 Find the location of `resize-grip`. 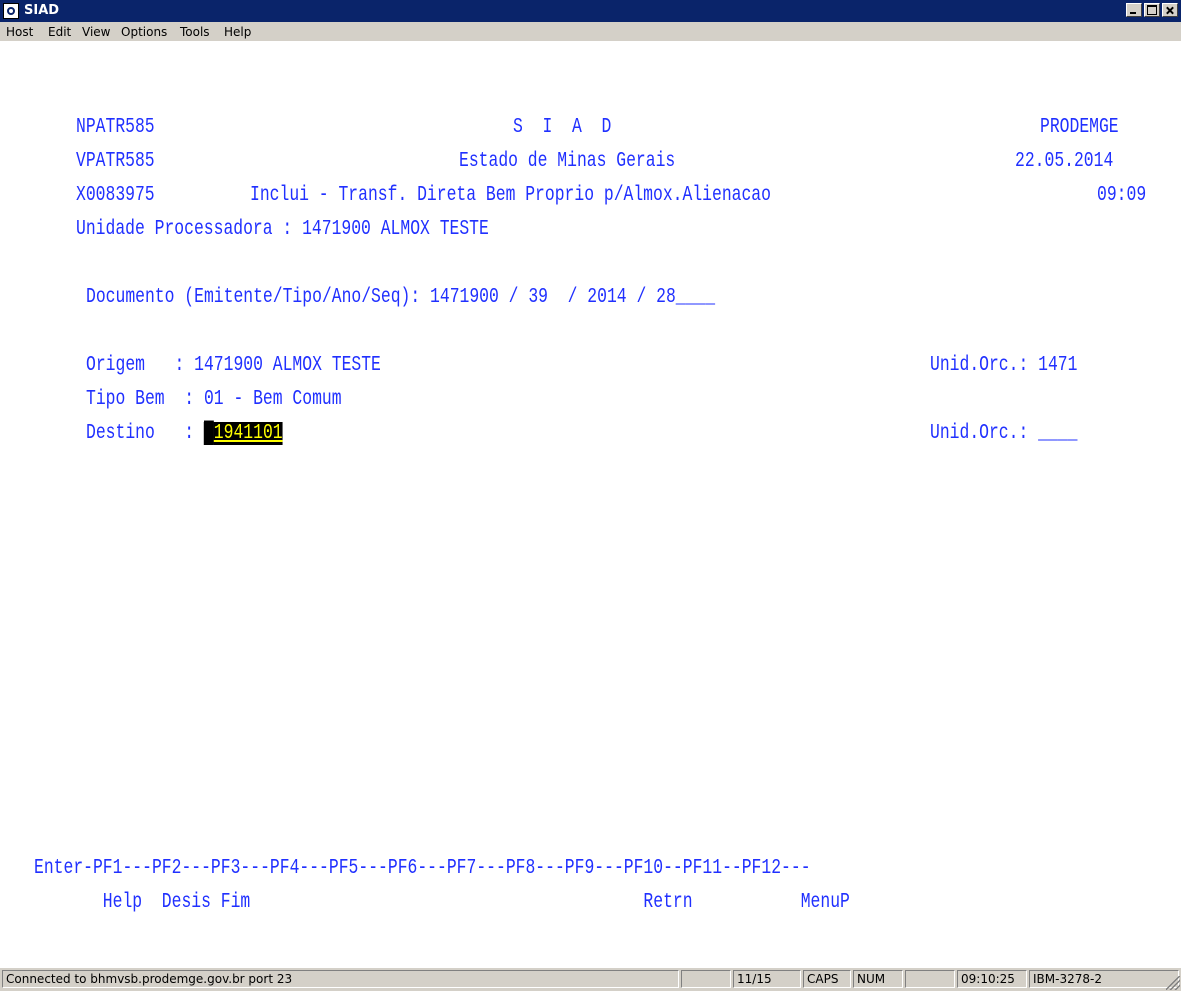

resize-grip is located at coordinates (1173, 983).